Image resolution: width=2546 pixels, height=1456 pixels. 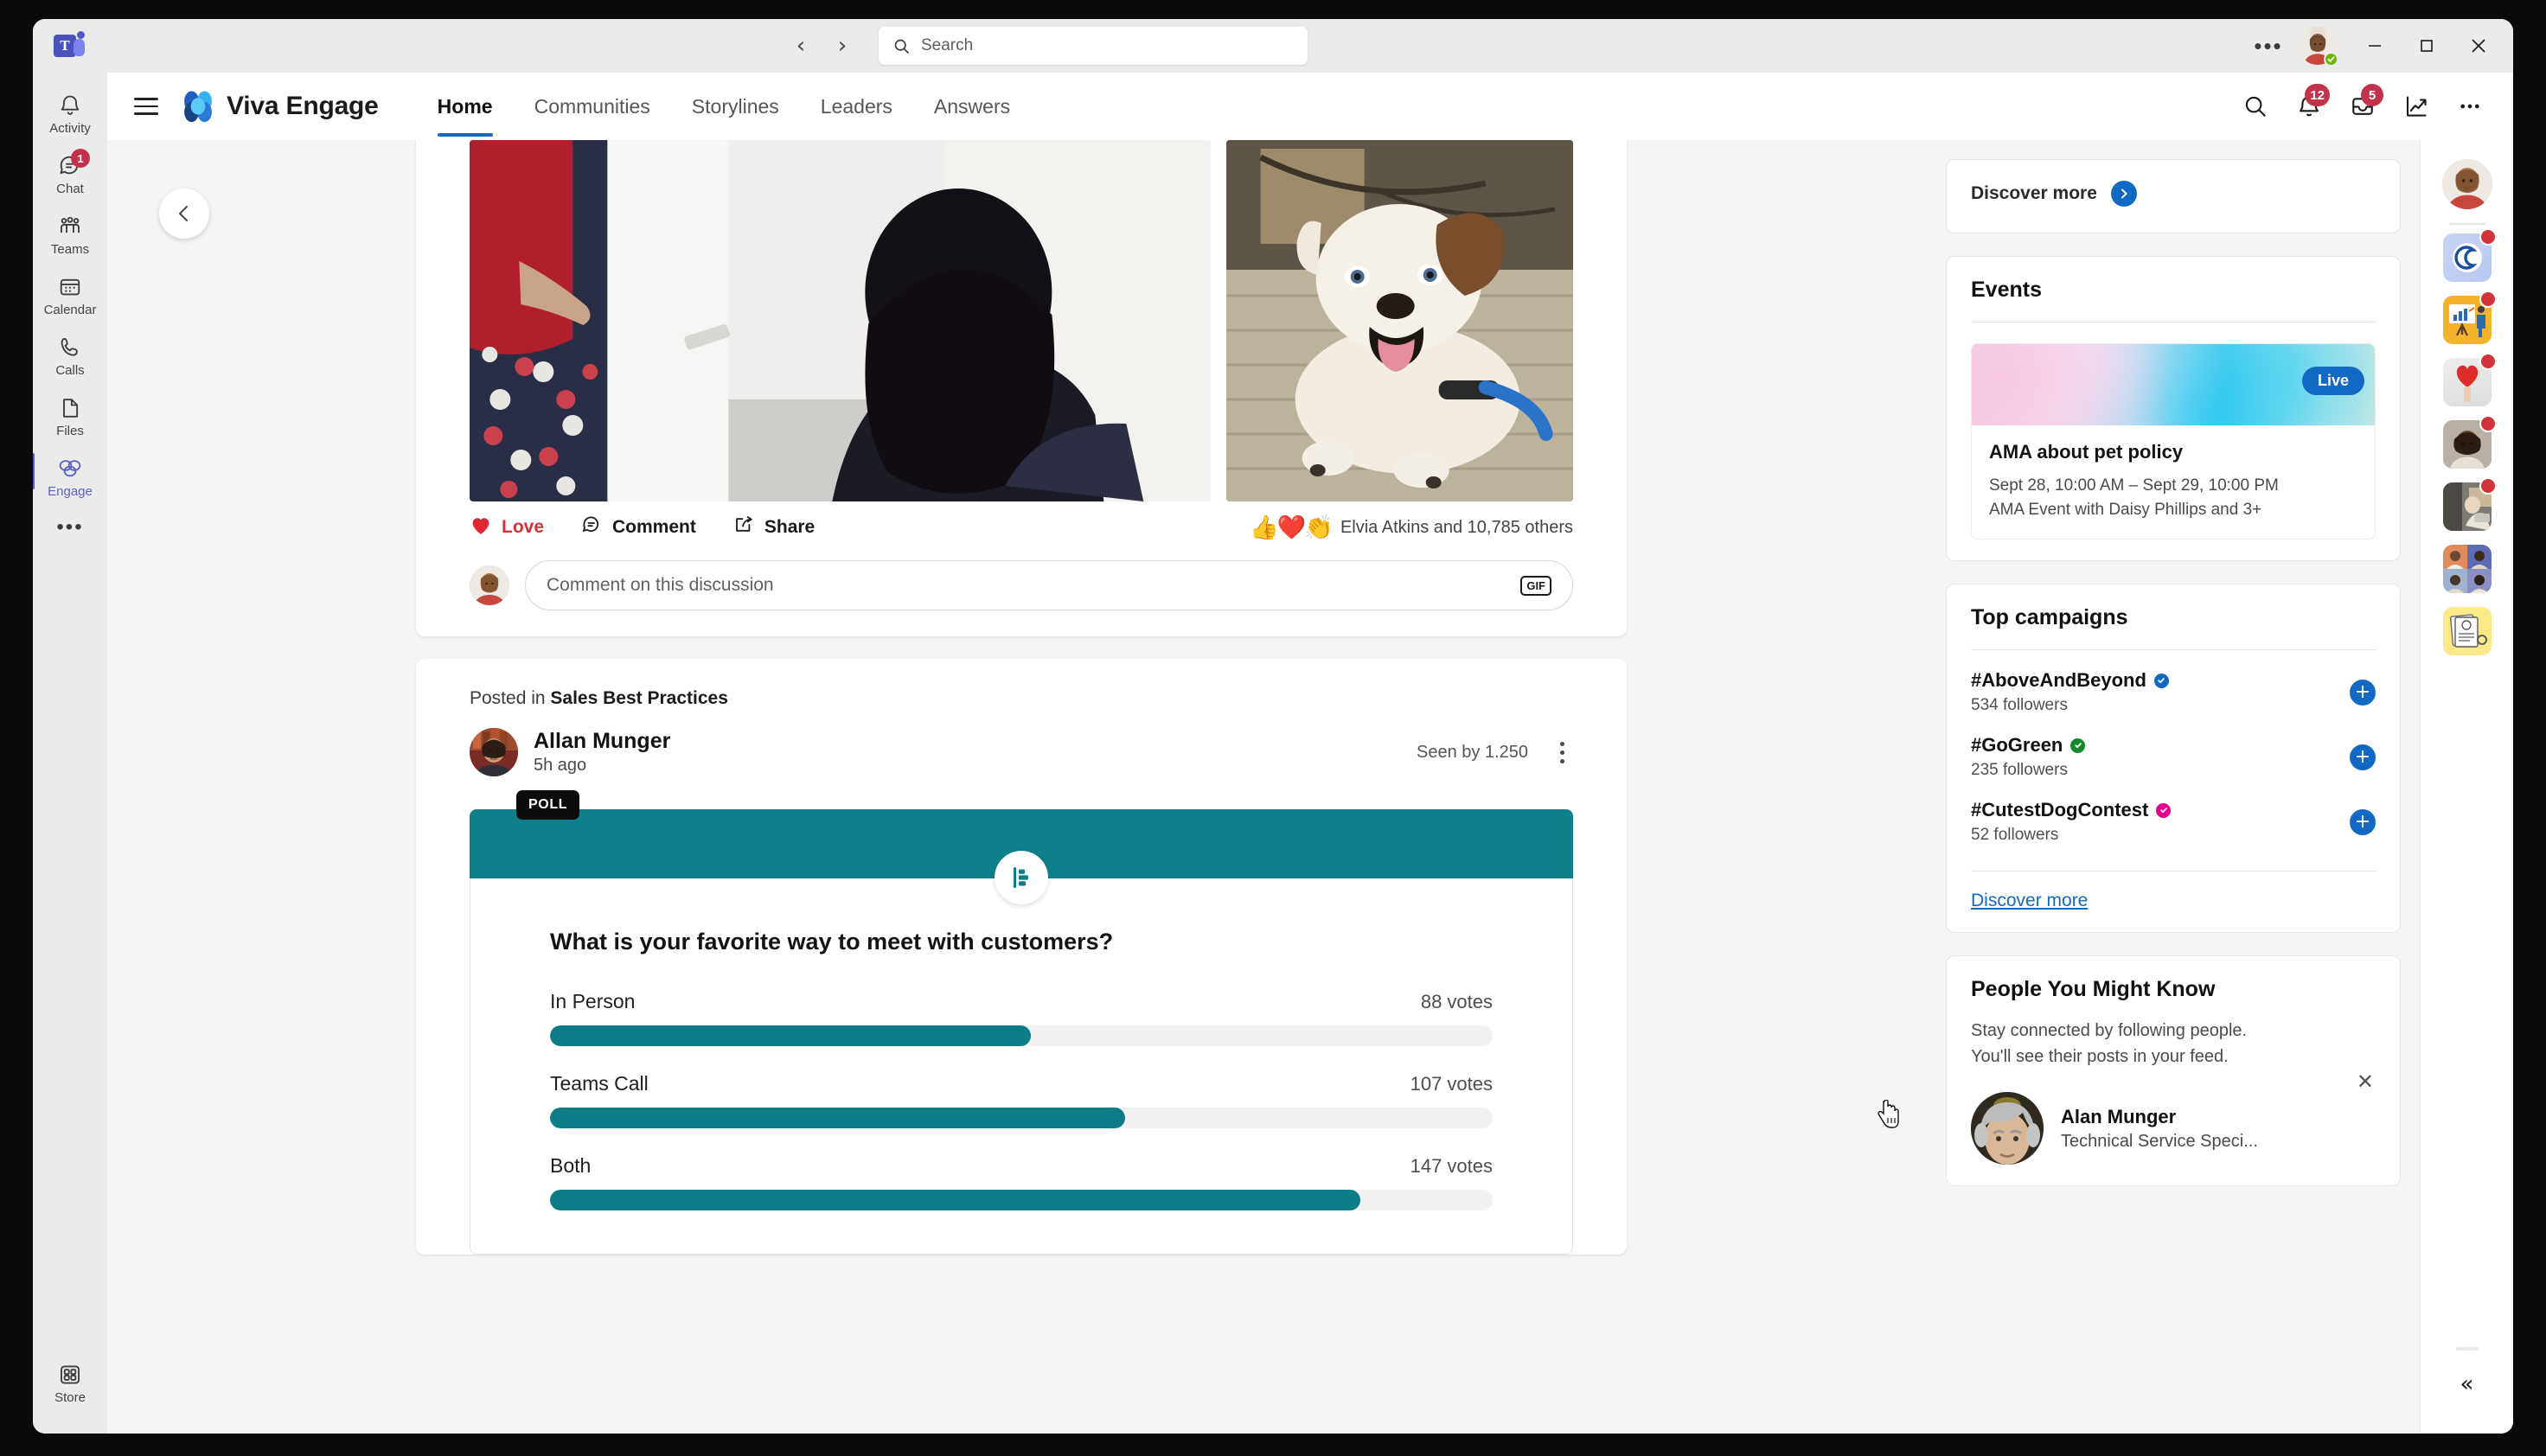 What do you see at coordinates (2030, 901) in the screenshot?
I see `discover-more-link: Discover more` at bounding box center [2030, 901].